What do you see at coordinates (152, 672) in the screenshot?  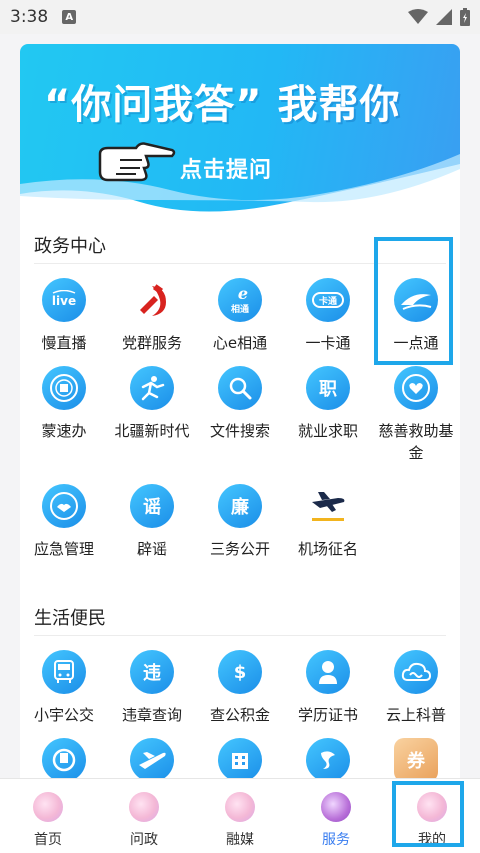 I see `violation-icon: 违` at bounding box center [152, 672].